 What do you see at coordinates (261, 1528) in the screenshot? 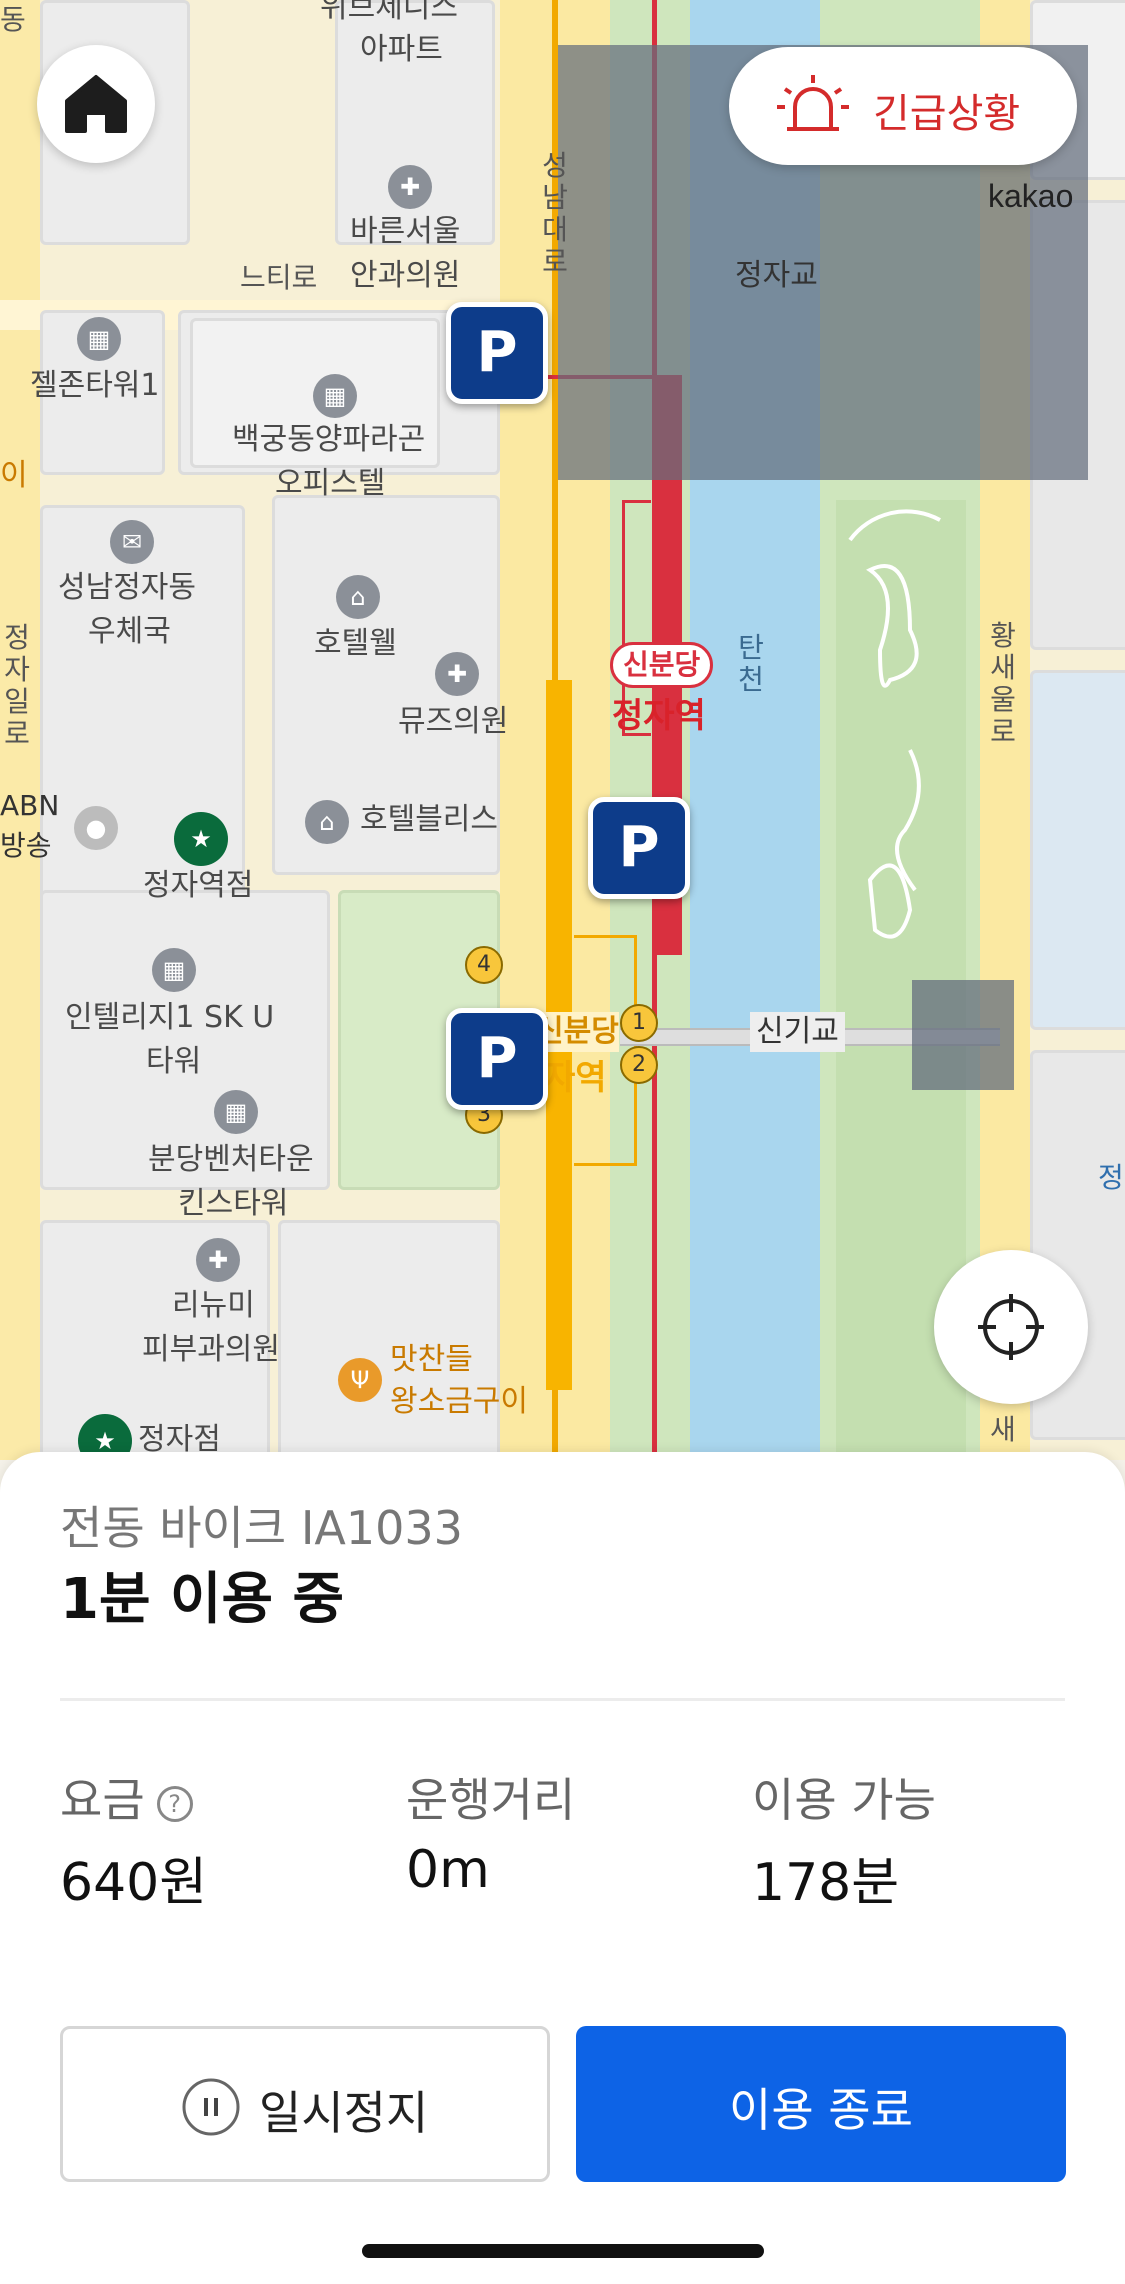
I see `vehicle-label: 전동 바이크 IA1033` at bounding box center [261, 1528].